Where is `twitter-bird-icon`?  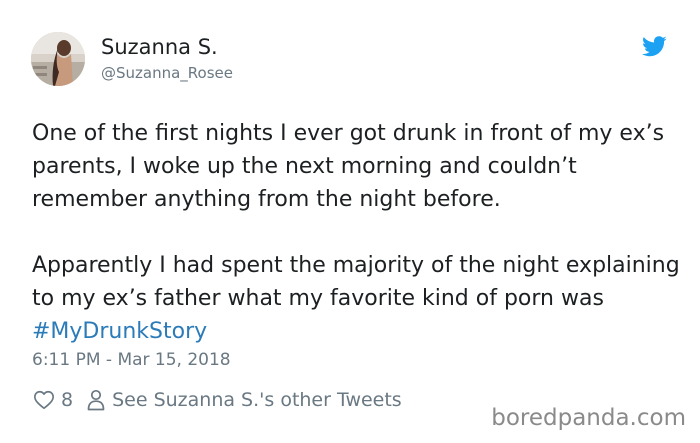
twitter-bird-icon is located at coordinates (654, 46).